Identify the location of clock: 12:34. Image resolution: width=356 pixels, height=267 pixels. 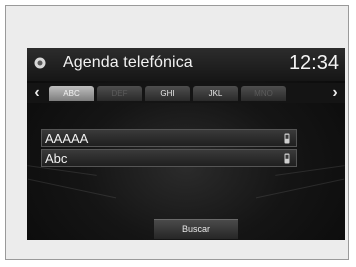
(313, 63).